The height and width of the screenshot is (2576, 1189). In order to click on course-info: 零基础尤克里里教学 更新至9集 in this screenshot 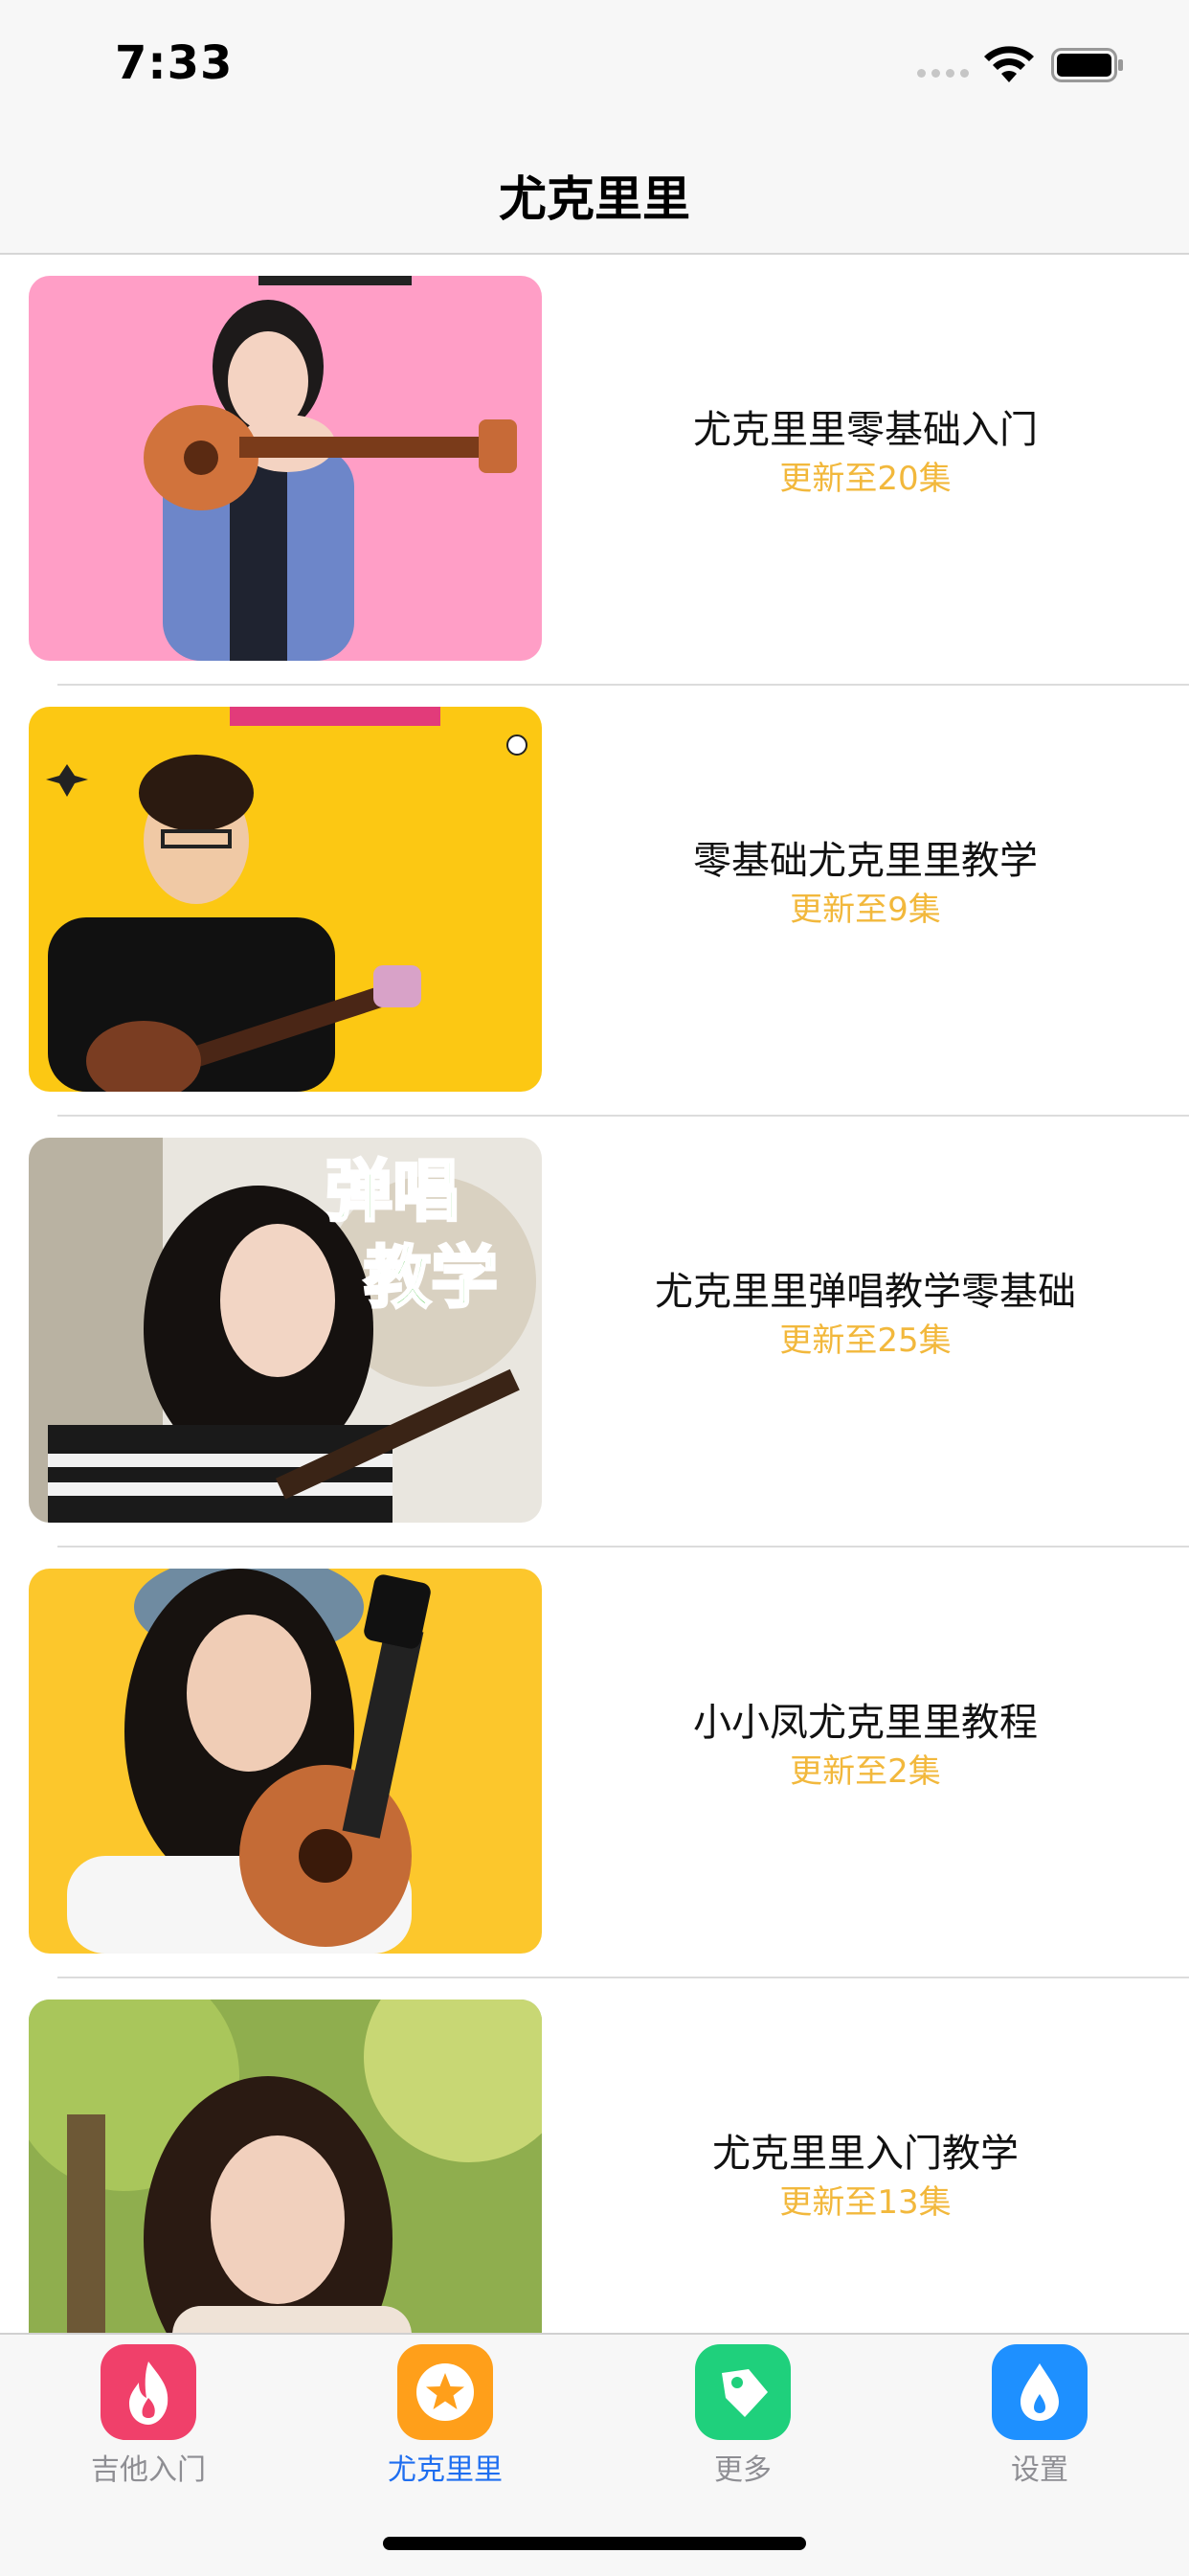, I will do `click(865, 901)`.